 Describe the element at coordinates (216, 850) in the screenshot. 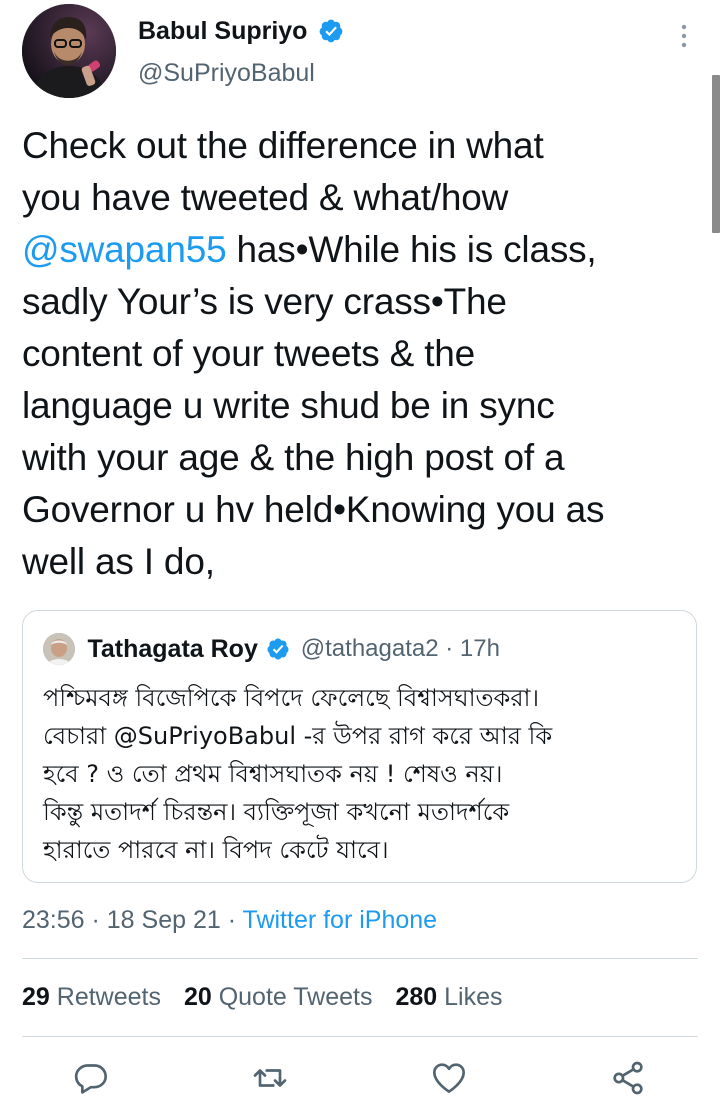

I see `quoted-text-line: হারাতে পারবে না। বিপদ কেটে যাবে।` at that location.